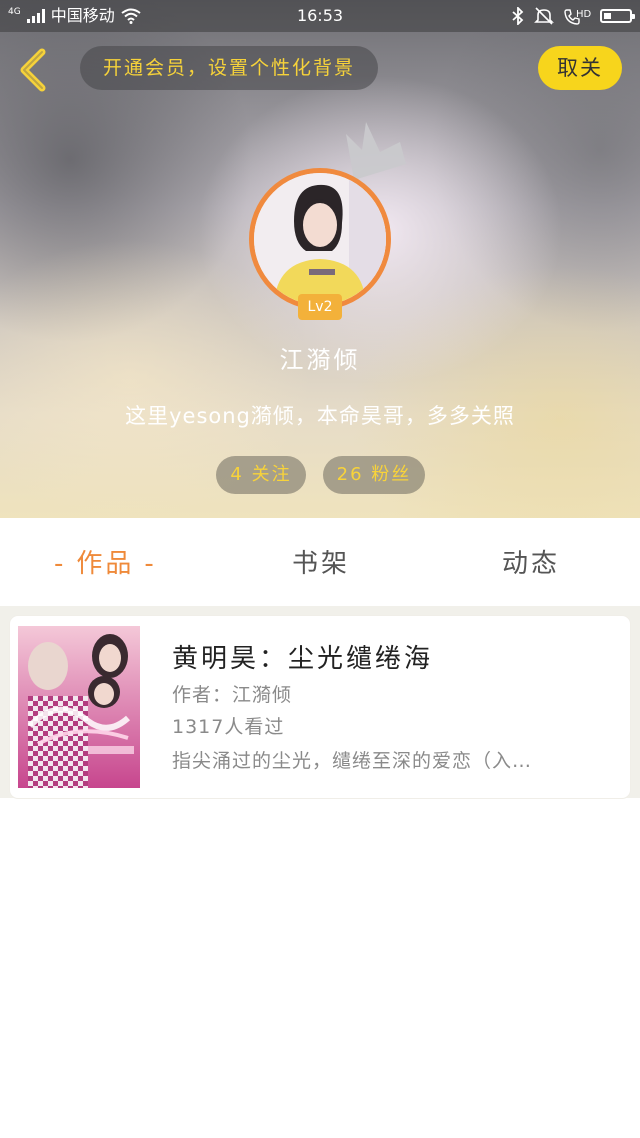 The image size is (640, 1138). What do you see at coordinates (228, 727) in the screenshot?
I see `work-views: 1317人看过` at bounding box center [228, 727].